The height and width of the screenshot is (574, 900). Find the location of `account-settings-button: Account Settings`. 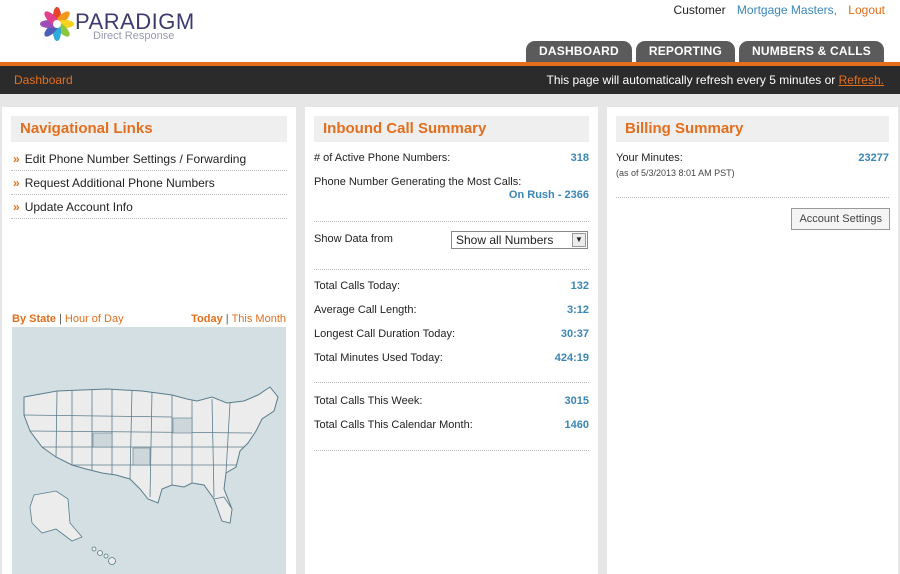

account-settings-button: Account Settings is located at coordinates (840, 219).